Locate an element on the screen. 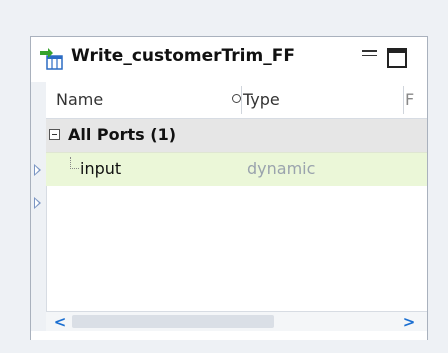 This screenshot has height=353, width=448. tree-connector is located at coordinates (74, 163).